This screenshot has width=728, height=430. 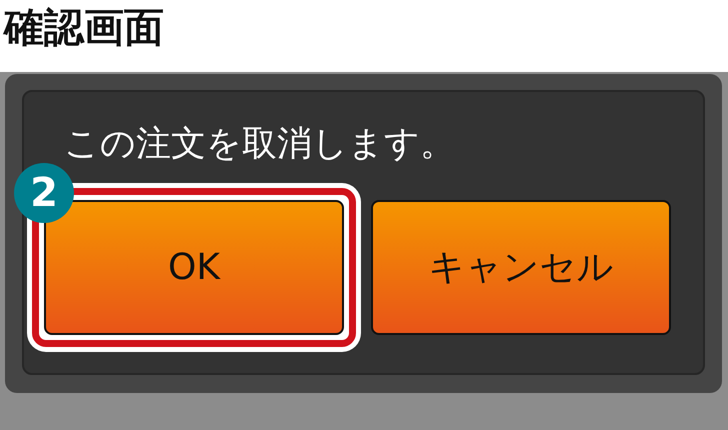 What do you see at coordinates (259, 144) in the screenshot?
I see `dialog-message: この注文を取消します。` at bounding box center [259, 144].